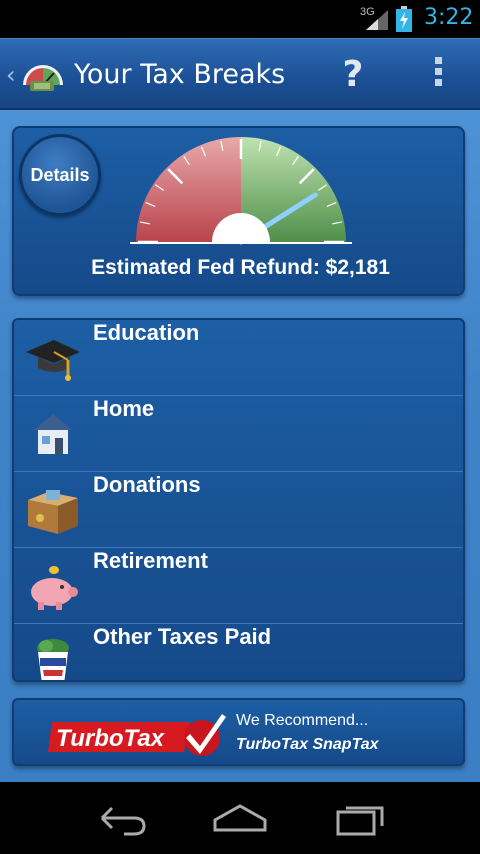 The width and height of the screenshot is (480, 854). I want to click on list-item-label: Other Taxes Paid, so click(182, 636).